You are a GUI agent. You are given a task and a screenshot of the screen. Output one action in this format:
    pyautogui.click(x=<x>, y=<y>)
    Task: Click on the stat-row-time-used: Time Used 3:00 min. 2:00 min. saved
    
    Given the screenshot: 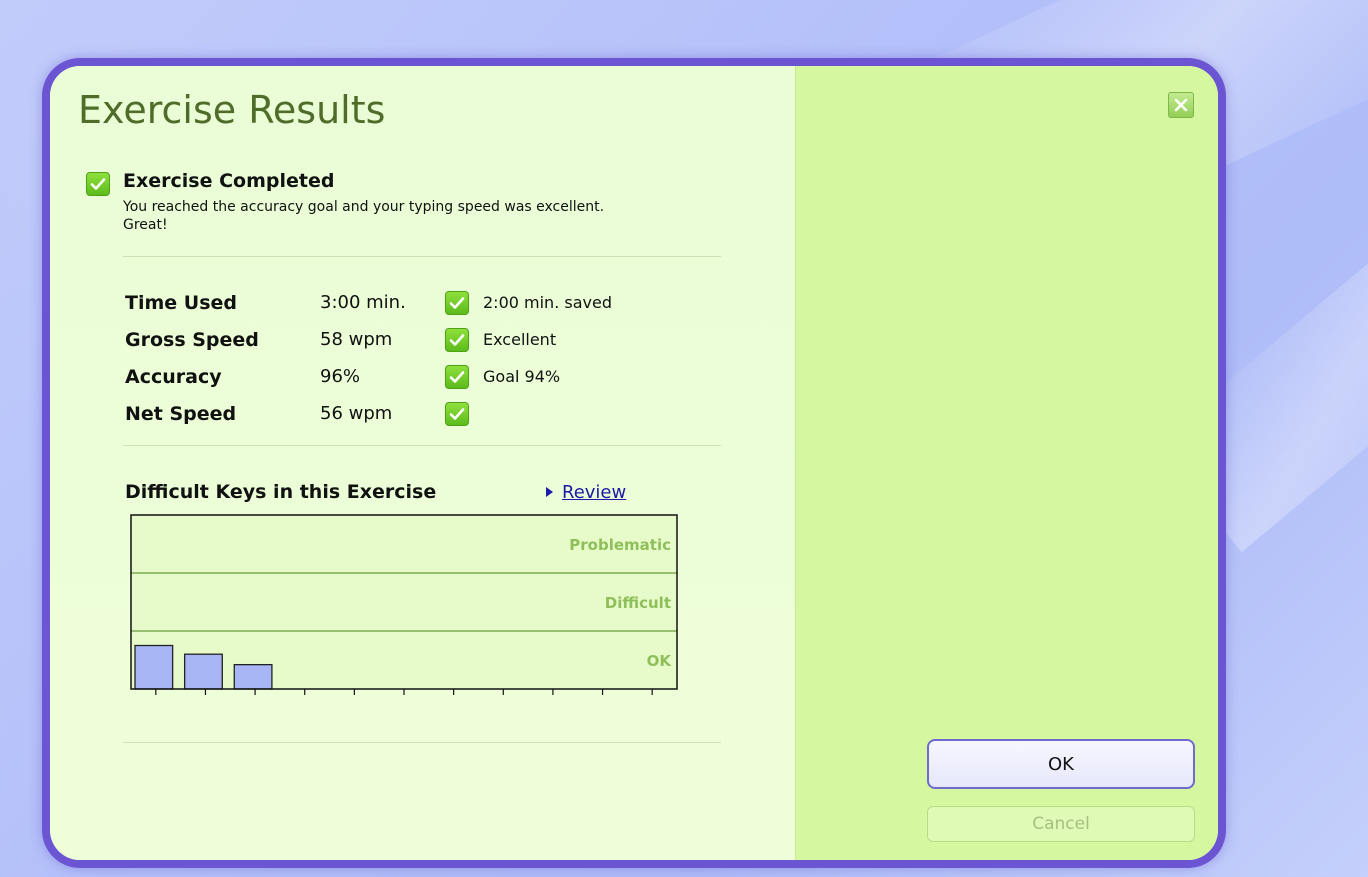 What is the action you would take?
    pyautogui.click(x=405, y=303)
    